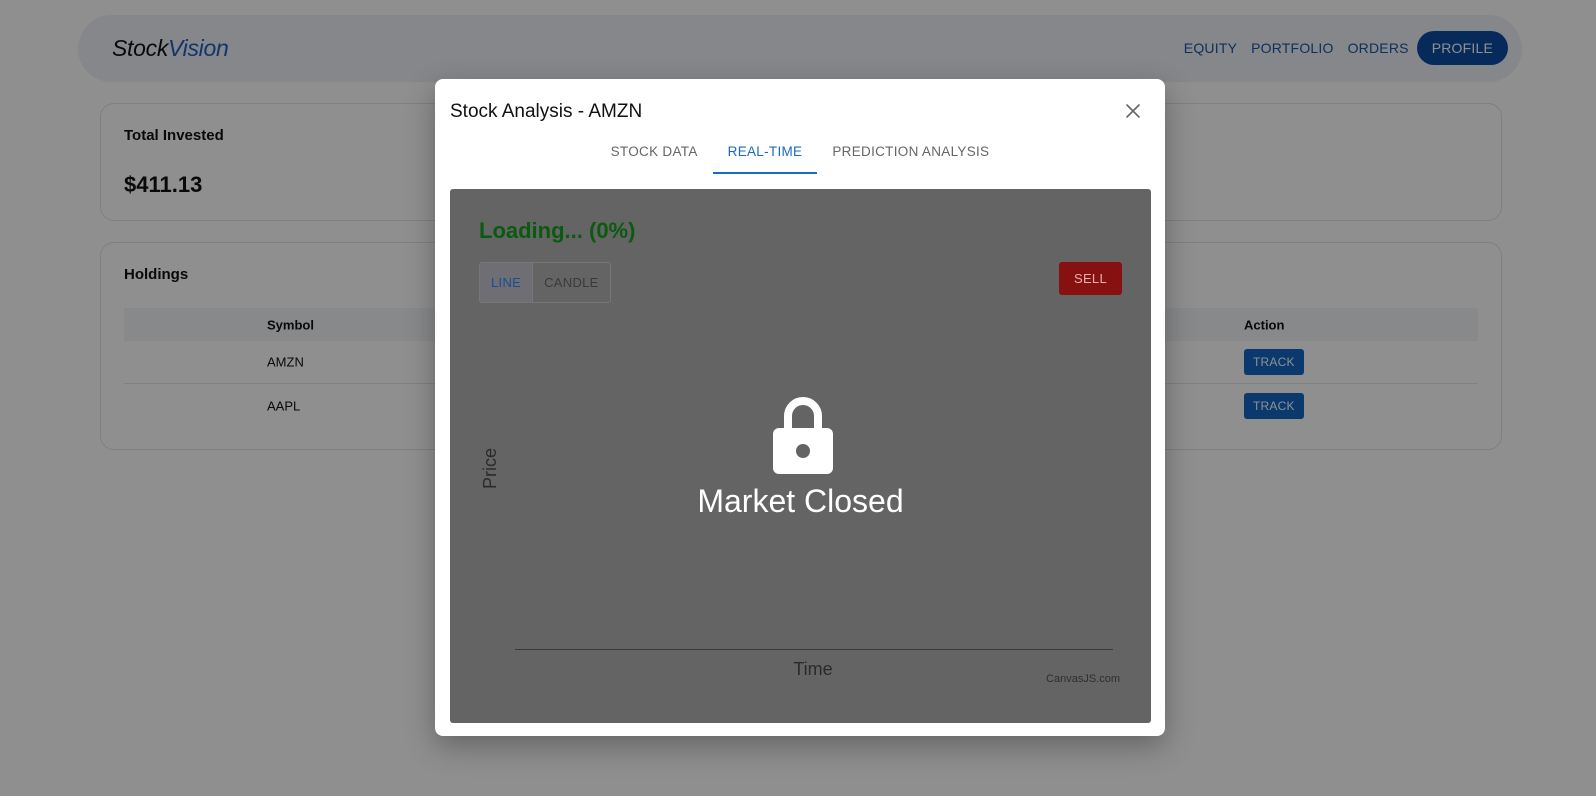 The width and height of the screenshot is (1596, 796). Describe the element at coordinates (1083, 679) in the screenshot. I see `canvasjs-credit: CanvasJS.com` at that location.